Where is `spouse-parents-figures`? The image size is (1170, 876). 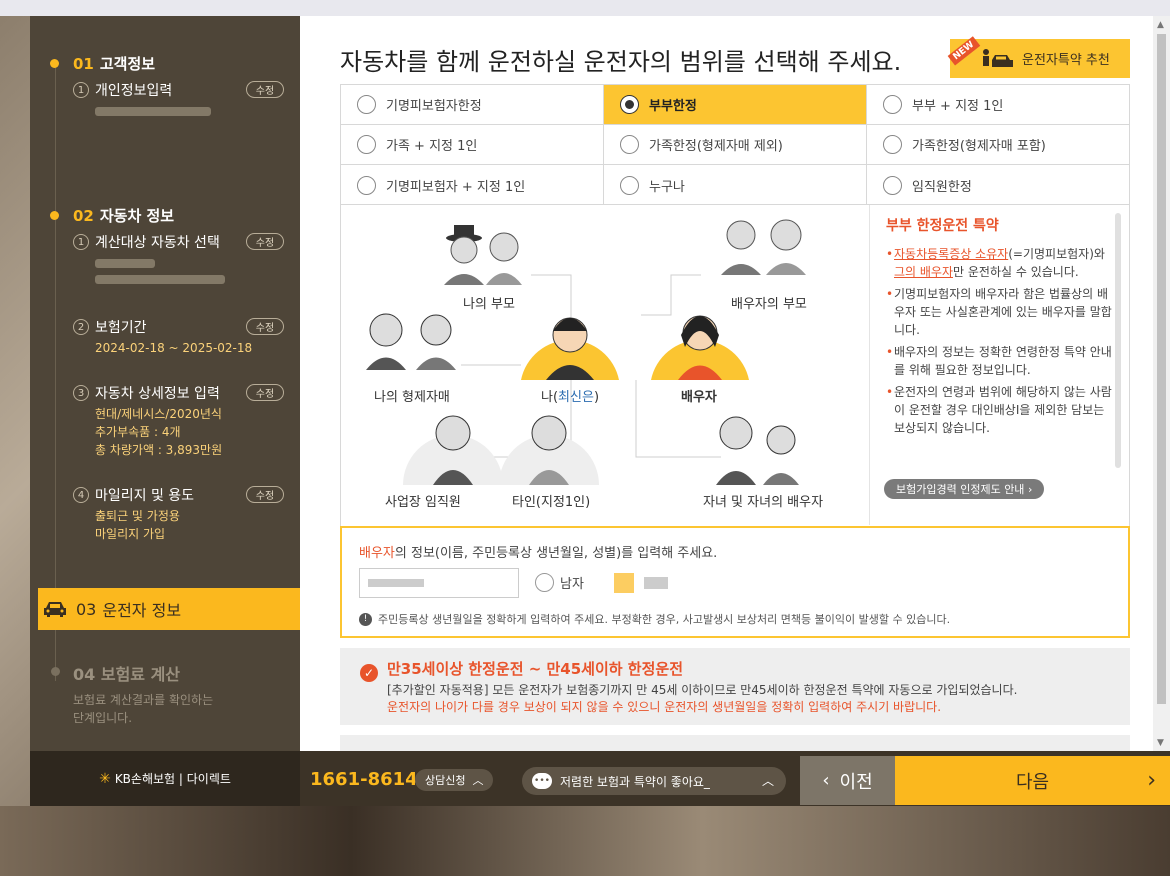
spouse-parents-figures is located at coordinates (763, 247).